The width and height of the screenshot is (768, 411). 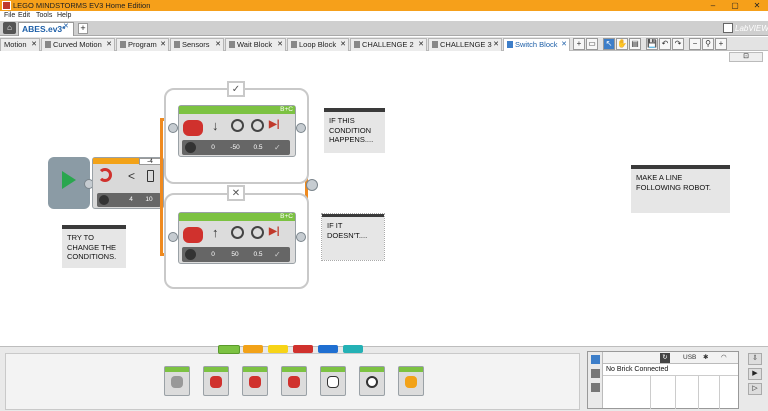 What do you see at coordinates (237, 238) in the screenshot?
I see `move-tank-block-false: B+C ↑ ▶| 0 50 0.5 ✓` at bounding box center [237, 238].